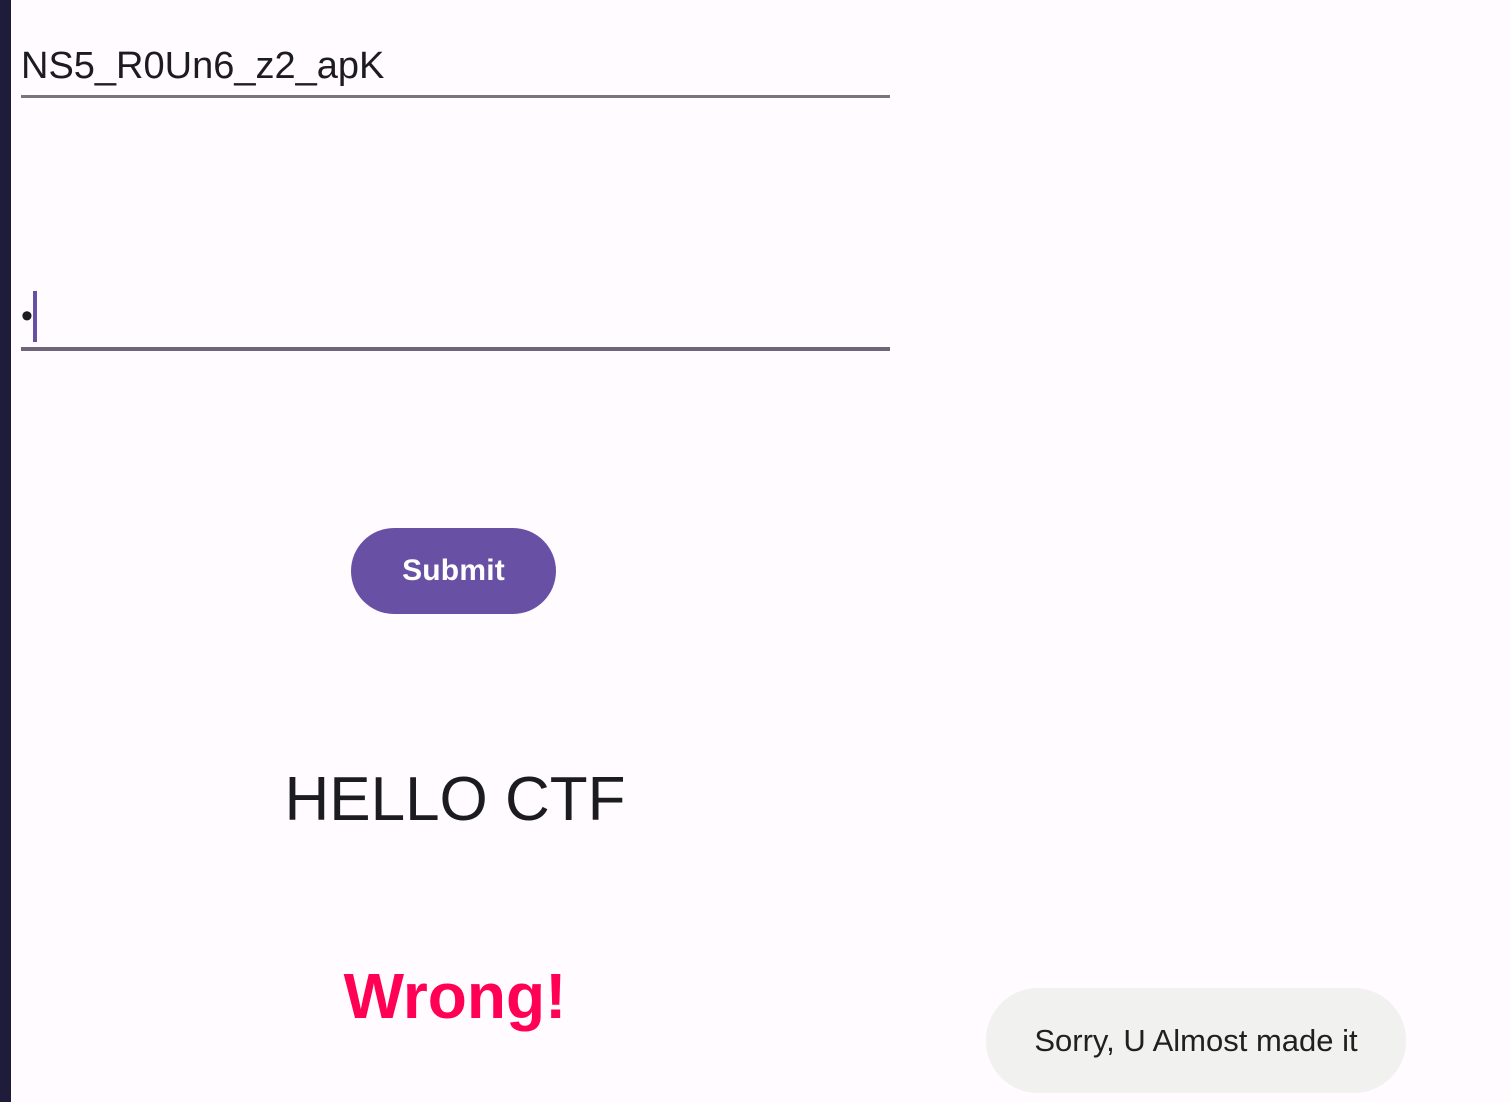 This screenshot has width=1510, height=1102. I want to click on second-text-field: •, so click(455, 316).